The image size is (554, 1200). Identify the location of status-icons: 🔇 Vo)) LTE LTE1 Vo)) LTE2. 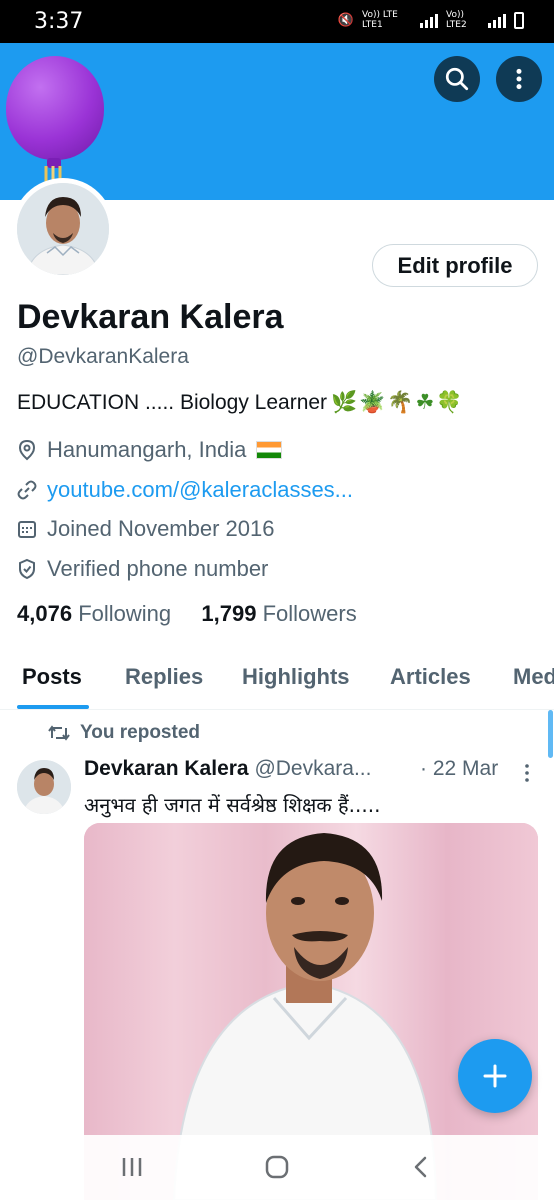
(431, 20).